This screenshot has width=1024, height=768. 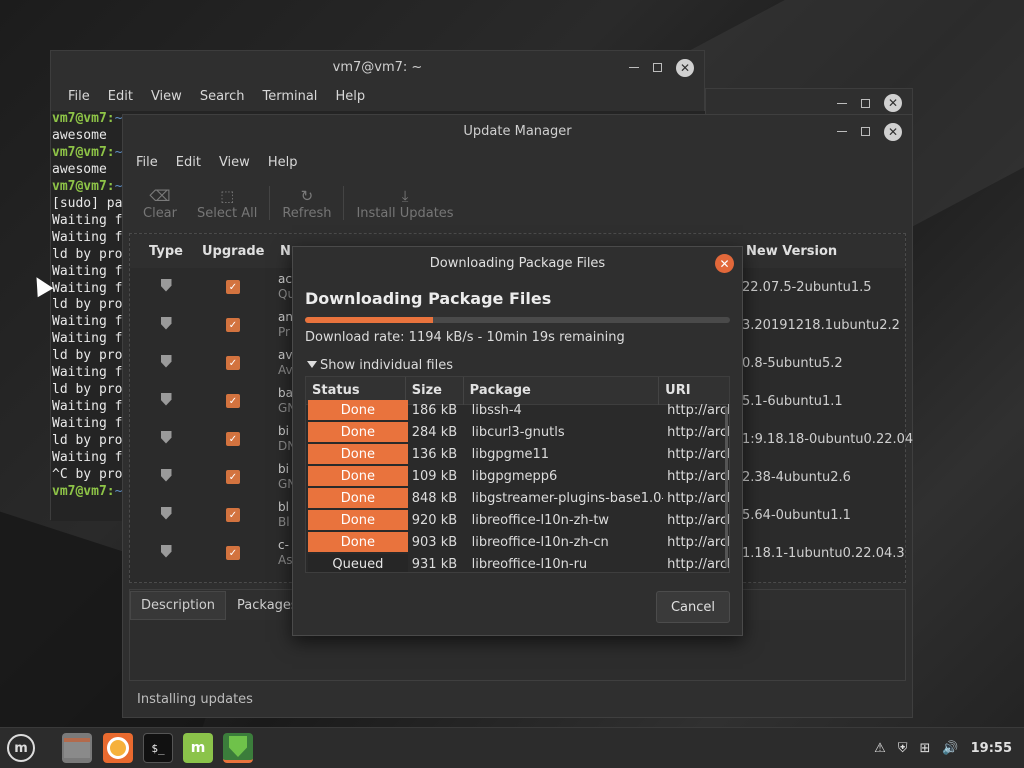 I want to click on column-size: Size, so click(x=435, y=391).